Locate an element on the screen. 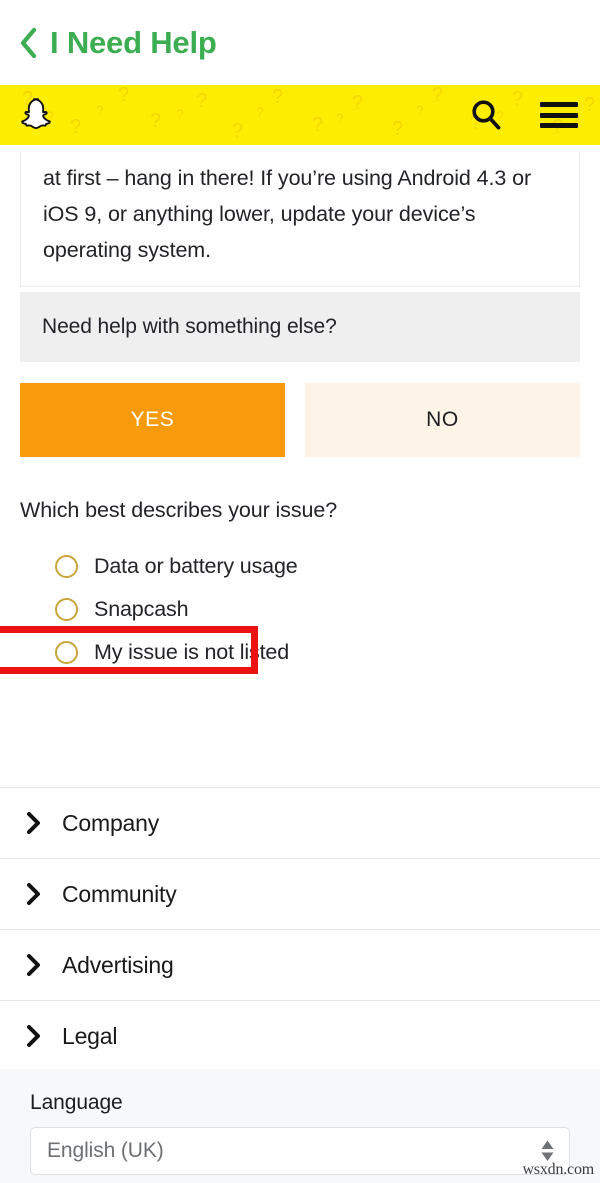 The width and height of the screenshot is (600, 1183). back-button is located at coordinates (28, 43).